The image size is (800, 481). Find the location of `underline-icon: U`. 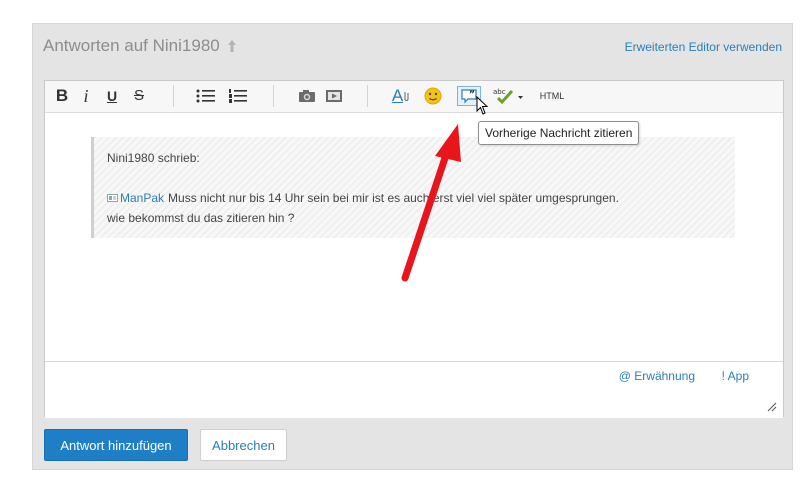

underline-icon: U is located at coordinates (112, 96).